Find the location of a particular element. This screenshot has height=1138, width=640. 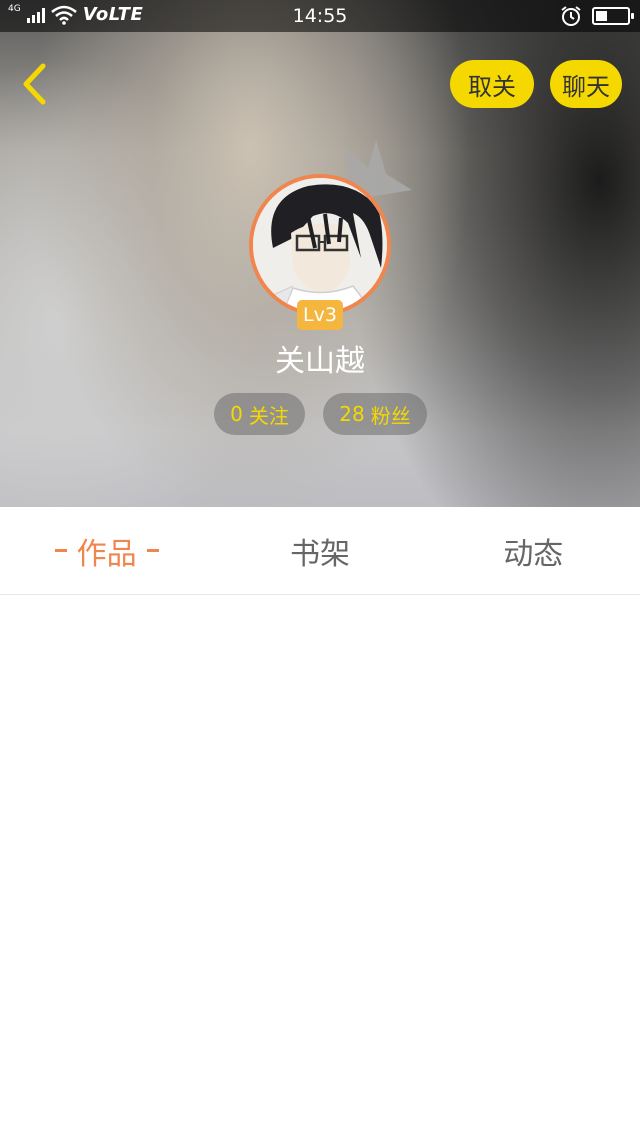

tab-bookshelf-label: 书架 is located at coordinates (319, 554).